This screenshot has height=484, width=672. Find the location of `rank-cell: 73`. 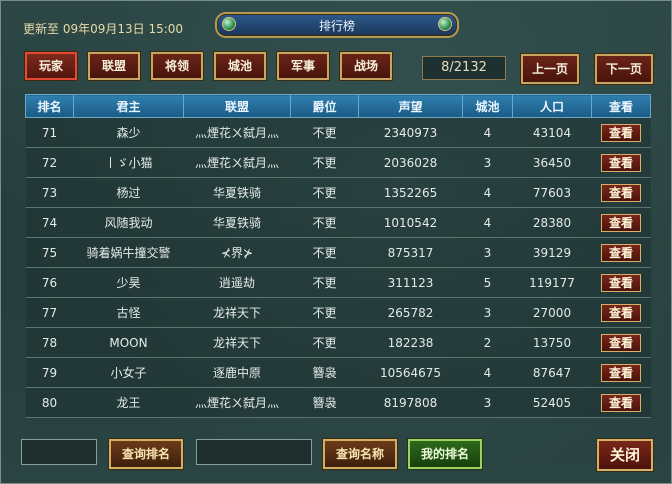

rank-cell: 73 is located at coordinates (49, 192).